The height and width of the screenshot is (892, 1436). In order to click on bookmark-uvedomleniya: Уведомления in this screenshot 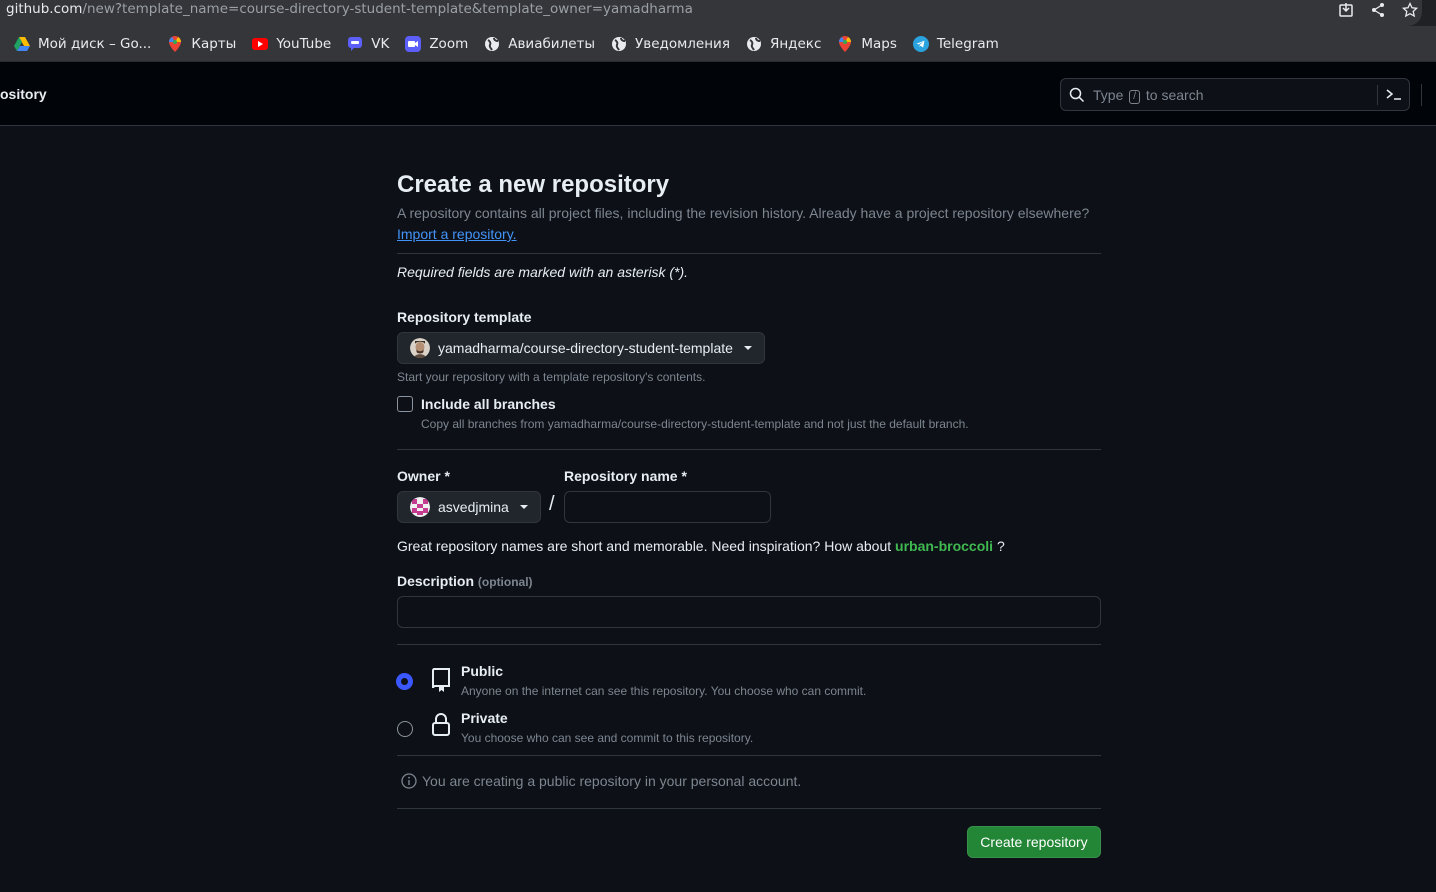, I will do `click(674, 44)`.